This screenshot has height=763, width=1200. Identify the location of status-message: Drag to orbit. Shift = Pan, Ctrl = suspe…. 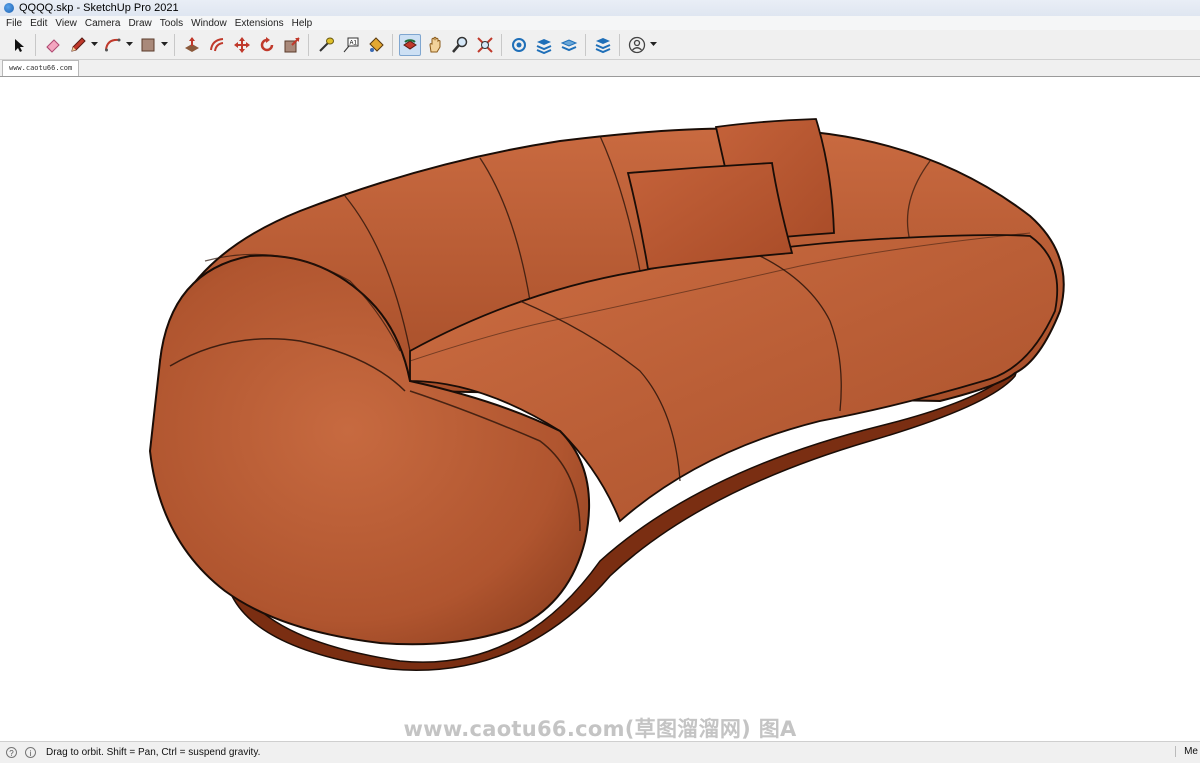
(153, 752).